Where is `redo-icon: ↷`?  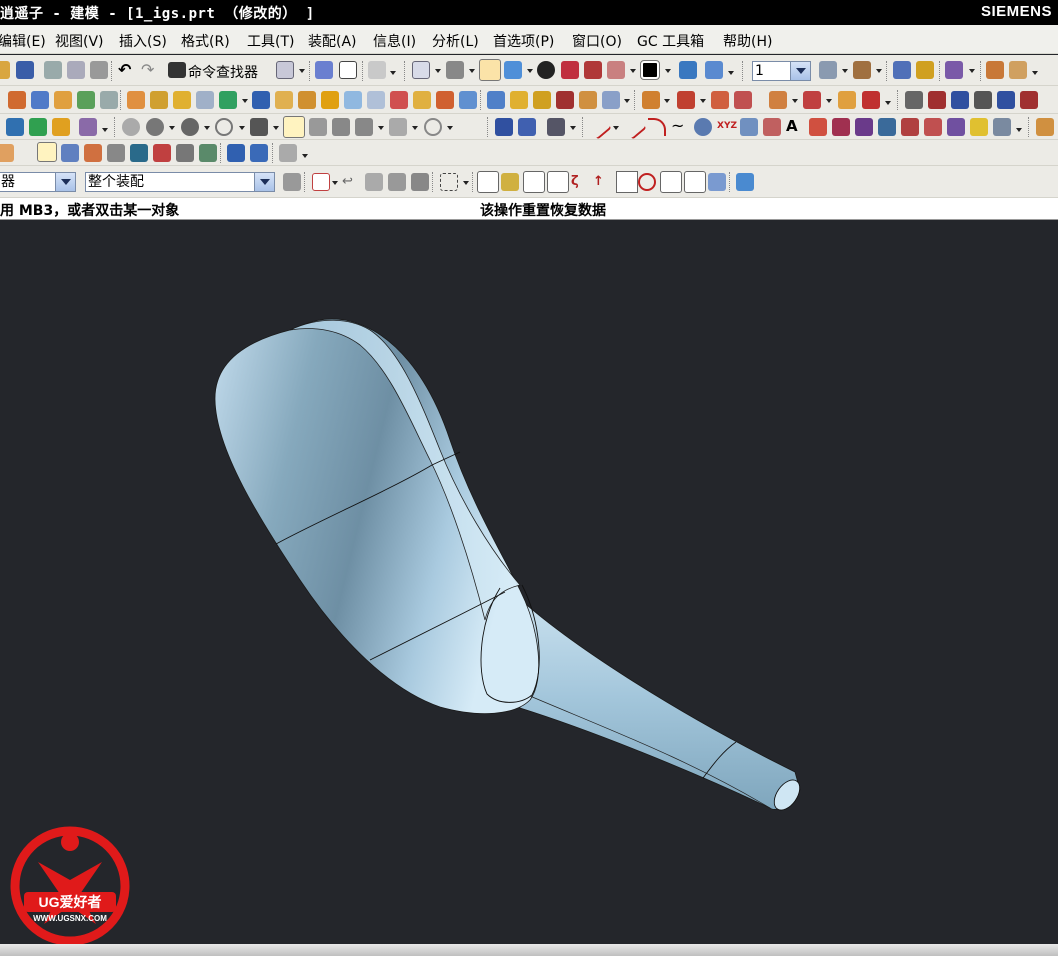 redo-icon: ↷ is located at coordinates (150, 70).